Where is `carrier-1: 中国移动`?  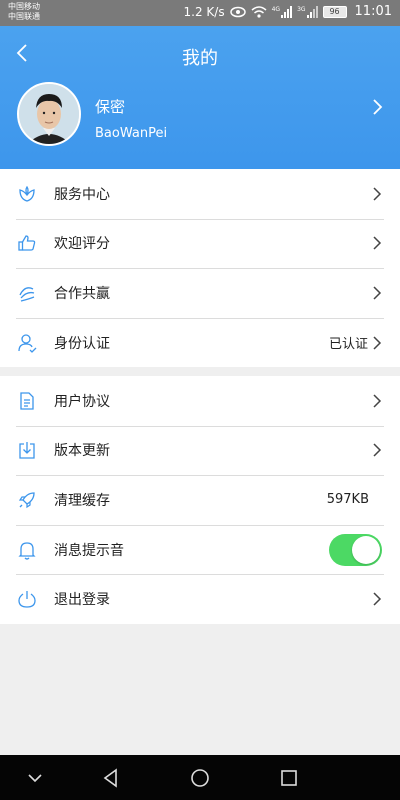 carrier-1: 中国移动 is located at coordinates (24, 6).